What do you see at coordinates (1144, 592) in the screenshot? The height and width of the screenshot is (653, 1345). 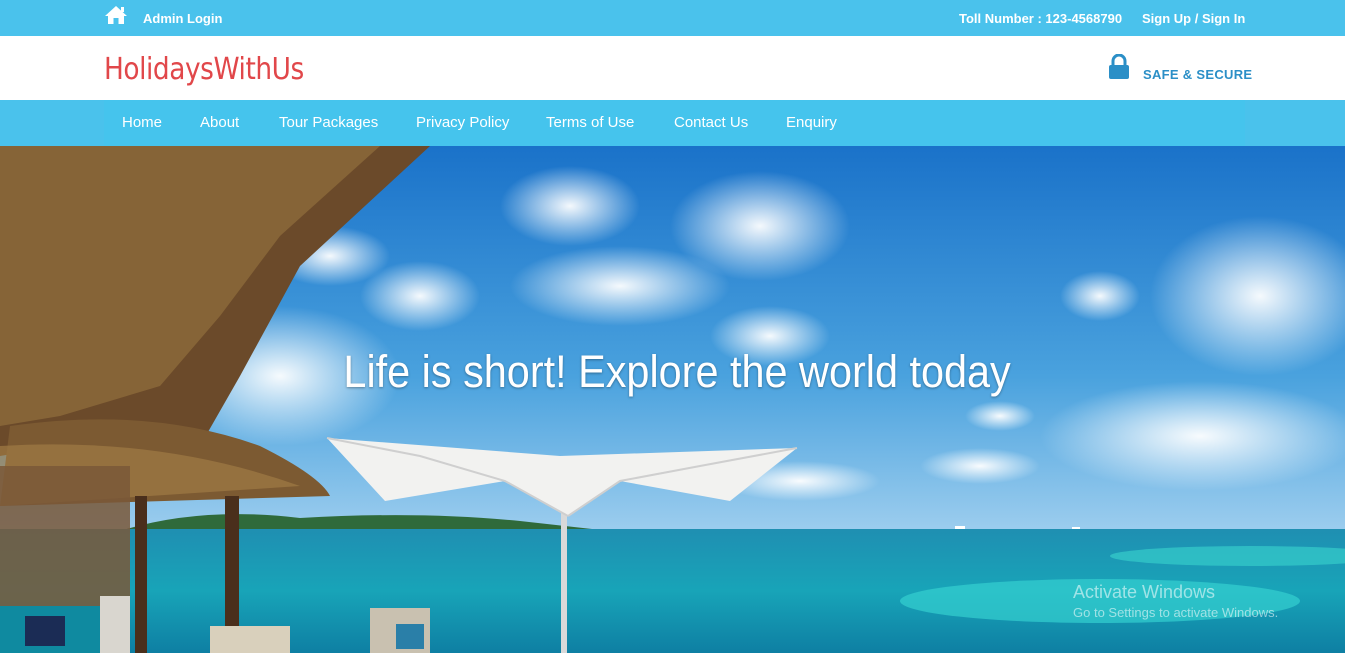 I see `watermark-title: Activate Windows` at bounding box center [1144, 592].